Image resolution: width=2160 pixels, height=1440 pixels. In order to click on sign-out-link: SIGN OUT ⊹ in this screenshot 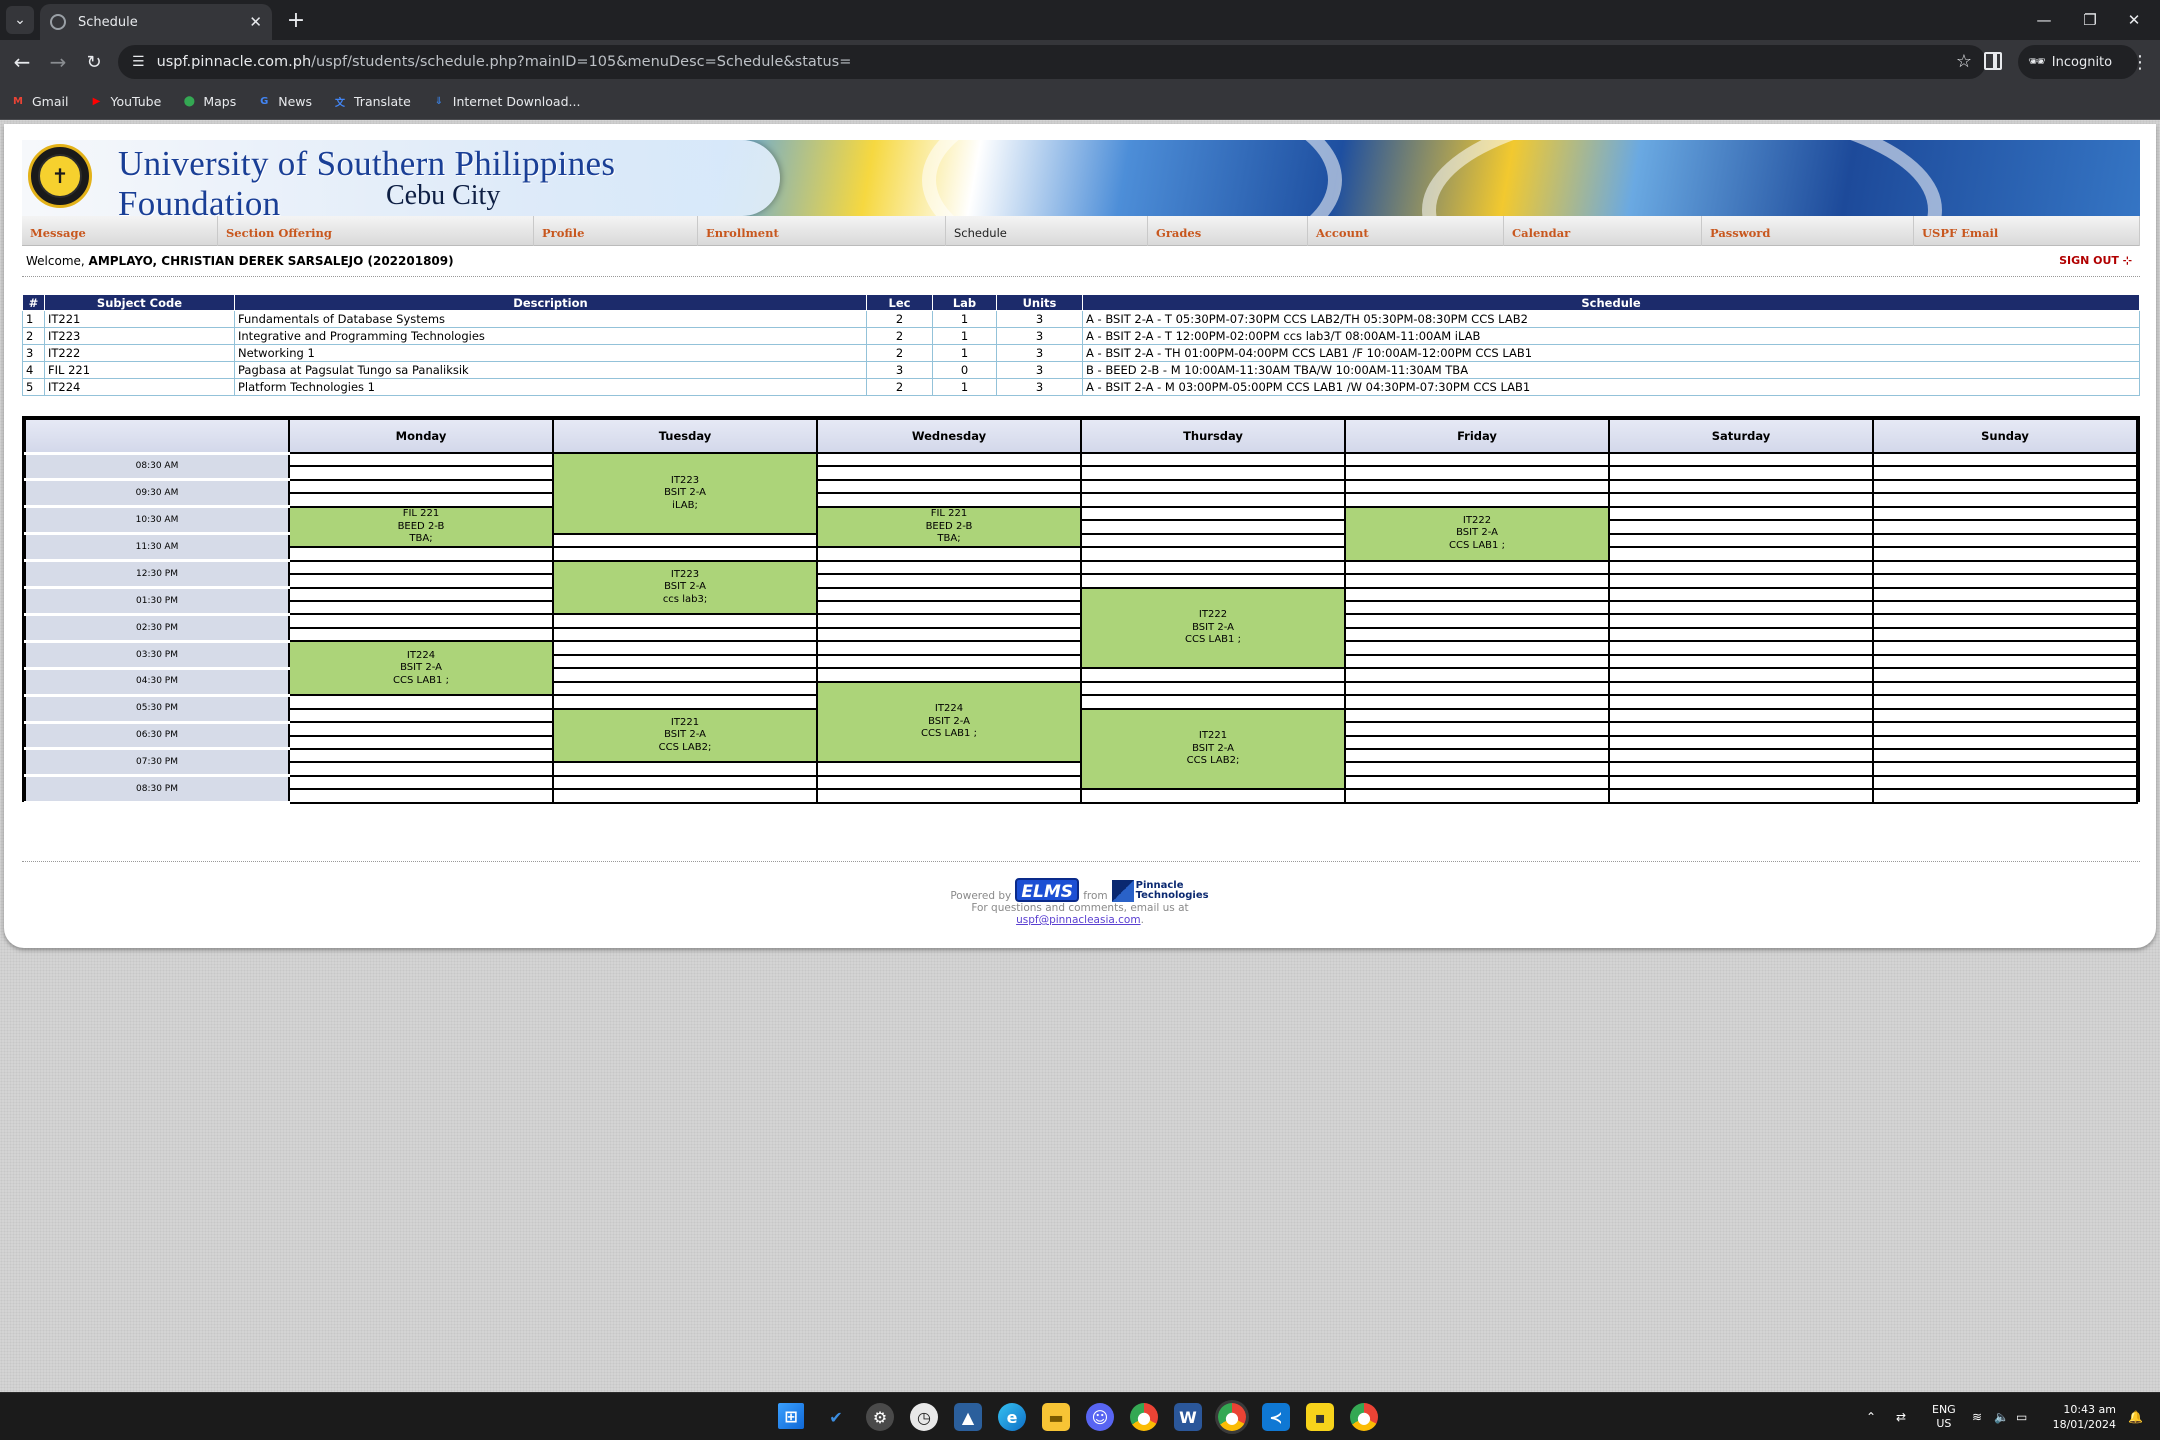, I will do `click(2095, 260)`.